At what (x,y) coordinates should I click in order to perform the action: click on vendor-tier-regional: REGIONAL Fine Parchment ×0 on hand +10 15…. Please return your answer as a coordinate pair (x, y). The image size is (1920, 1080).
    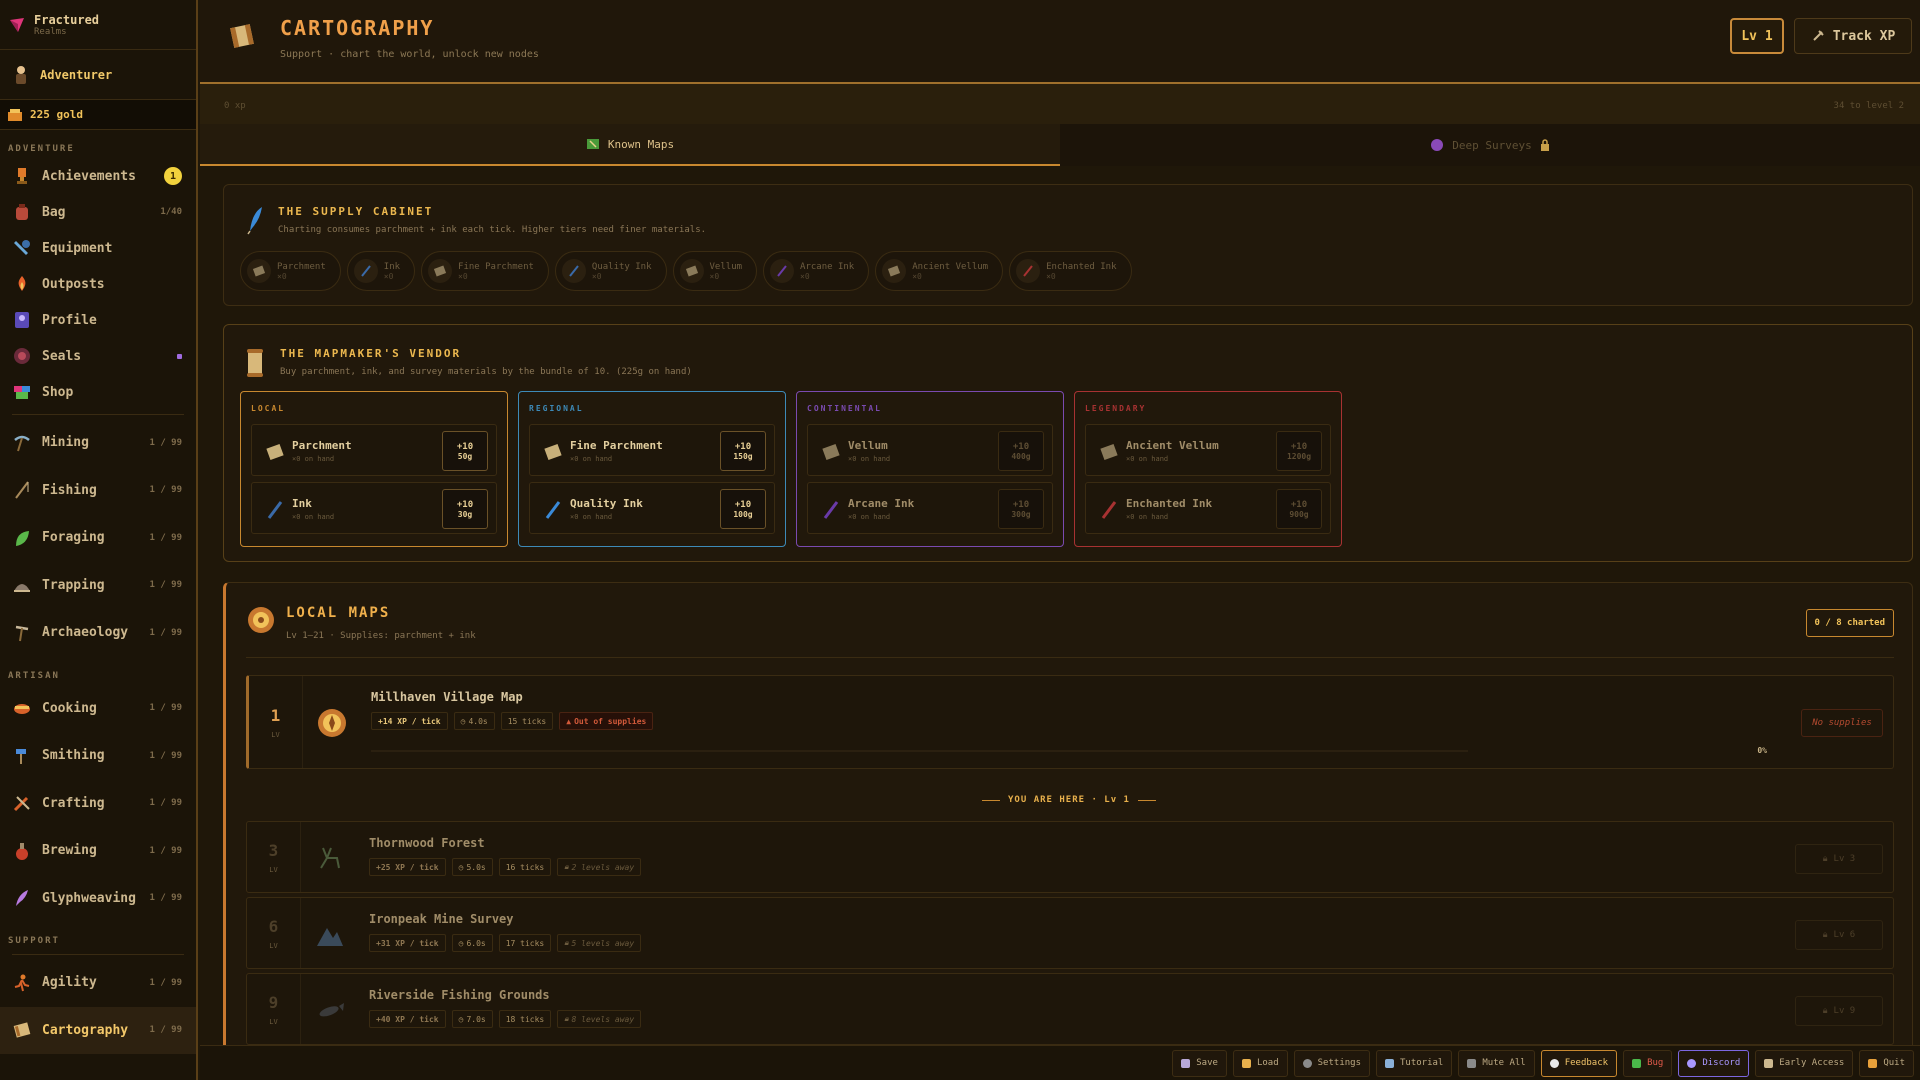
    Looking at the image, I should click on (652, 469).